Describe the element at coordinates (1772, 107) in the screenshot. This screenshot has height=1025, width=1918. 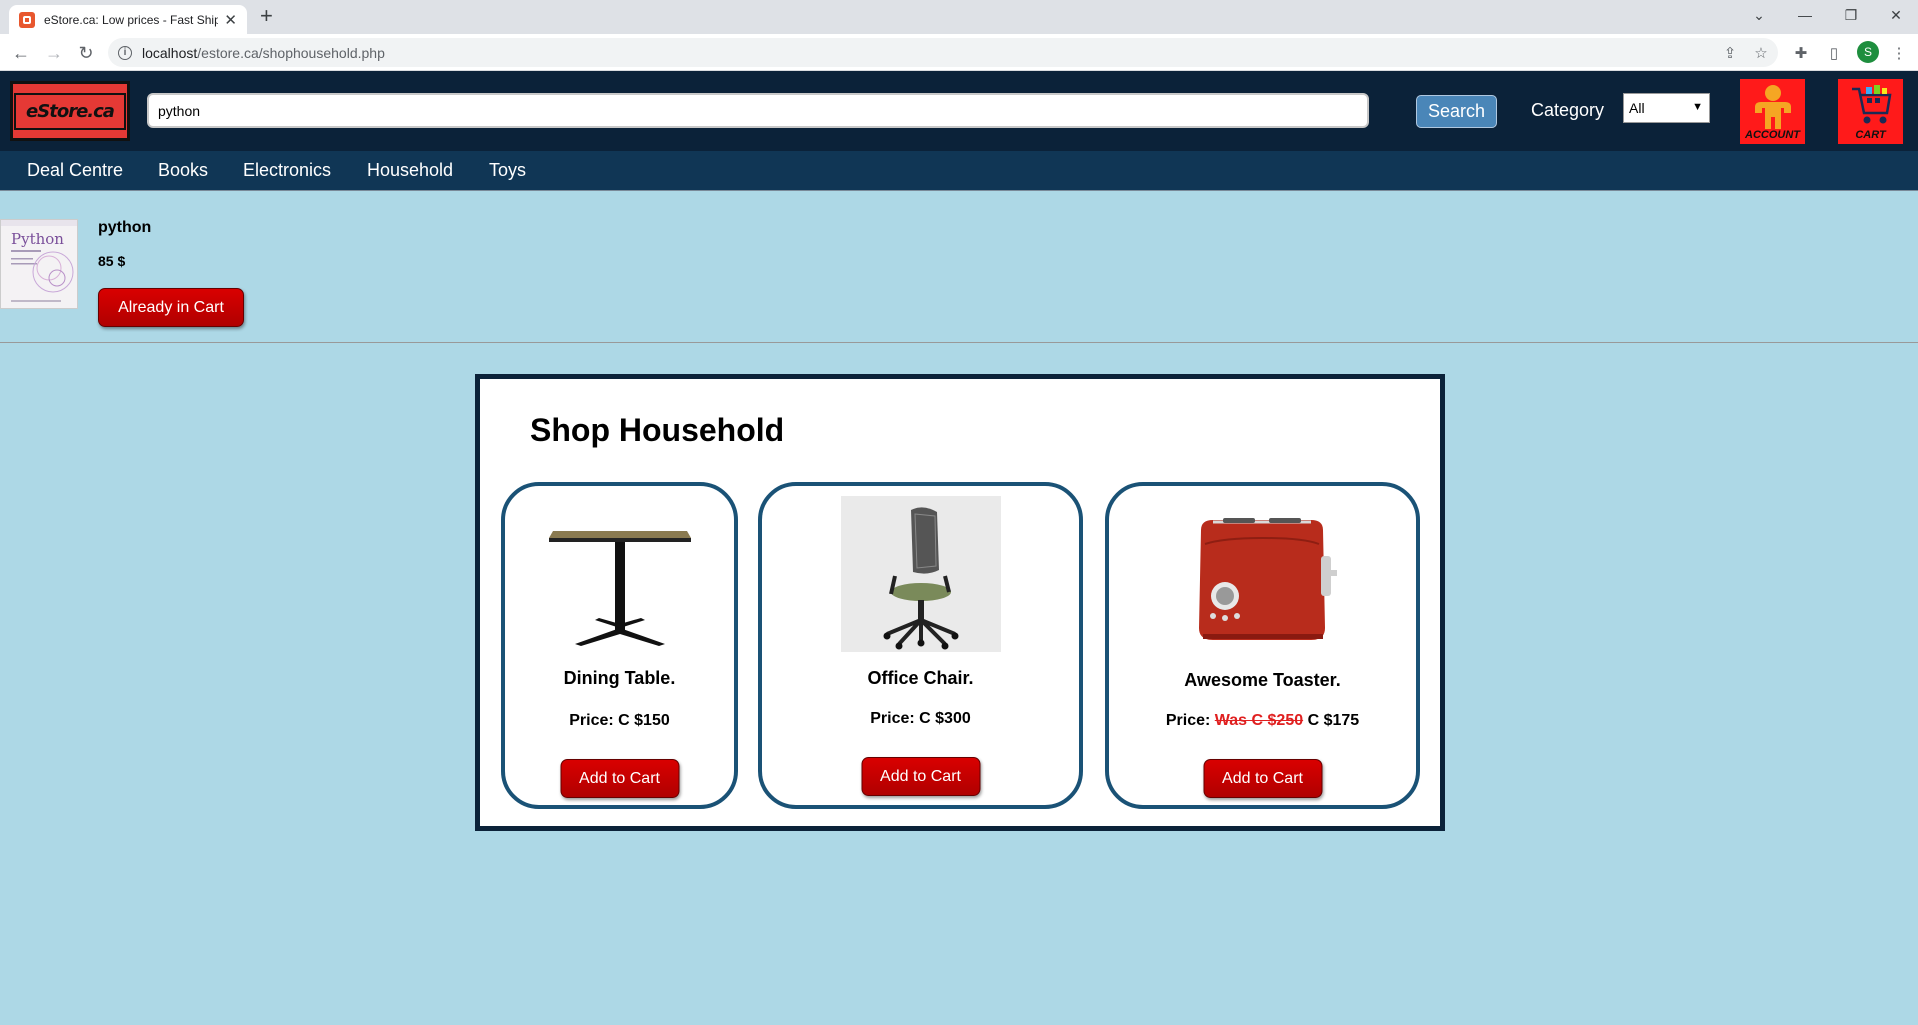
I see `account-person-icon` at that location.